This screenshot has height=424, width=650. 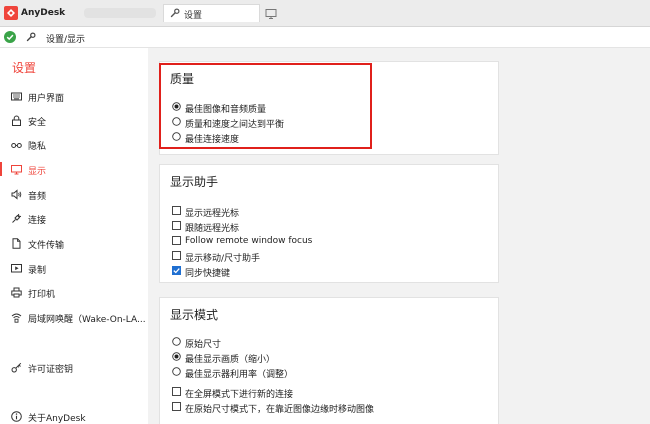 I want to click on quality-card: 质量 最佳图像和音频质量 质量和速度之间达到平衡 最佳连接速度, so click(x=329, y=108).